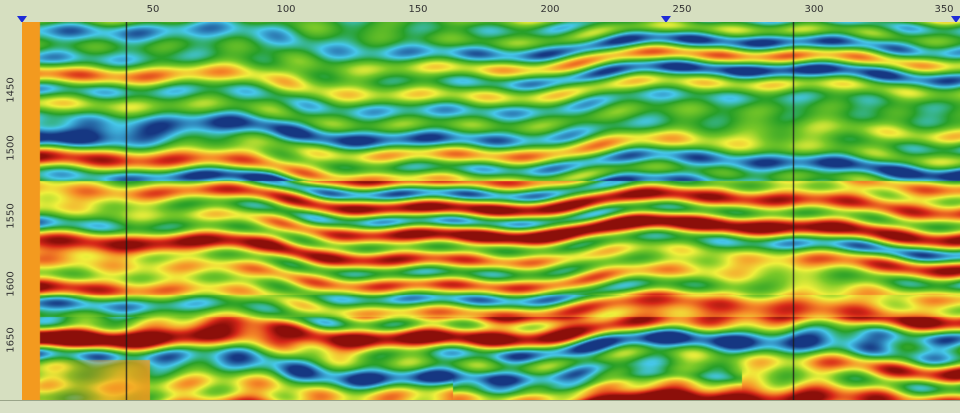 The height and width of the screenshot is (413, 960). I want to click on depth-tick-label: 1550, so click(11, 216).